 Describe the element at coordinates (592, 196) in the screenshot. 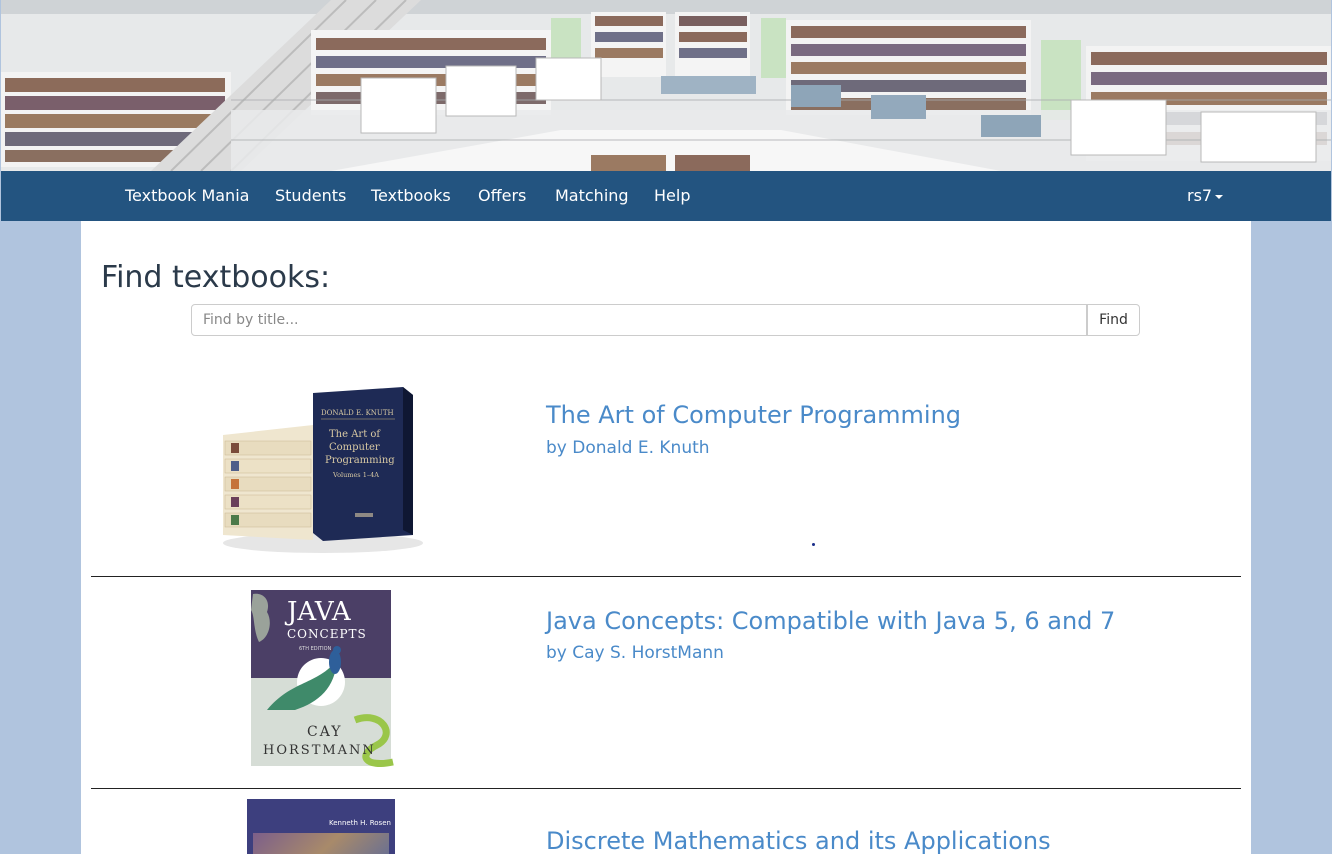

I see `nav-item-matching: Matching` at that location.